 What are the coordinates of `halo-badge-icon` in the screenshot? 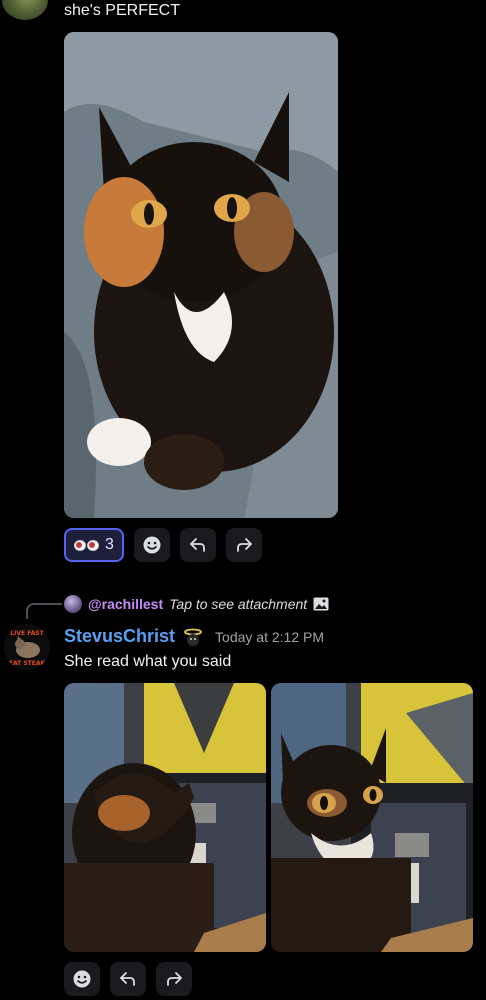 It's located at (193, 637).